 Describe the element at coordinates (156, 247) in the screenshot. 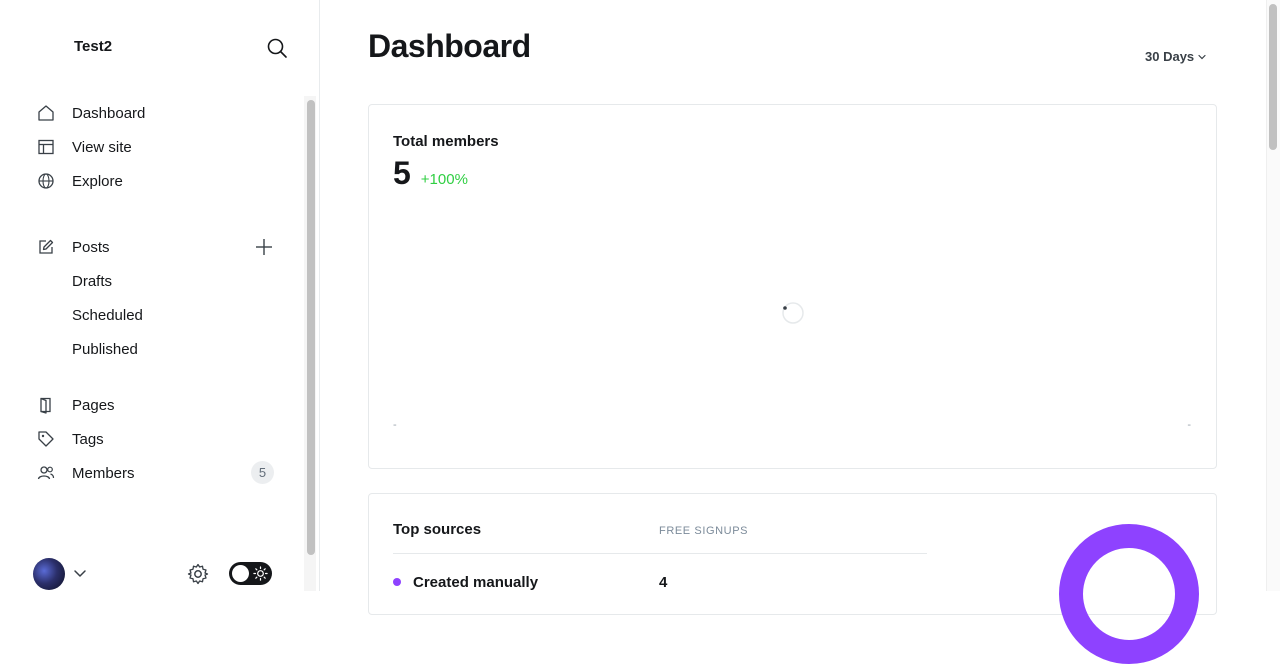

I see `sidebar-item-posts: Posts` at that location.